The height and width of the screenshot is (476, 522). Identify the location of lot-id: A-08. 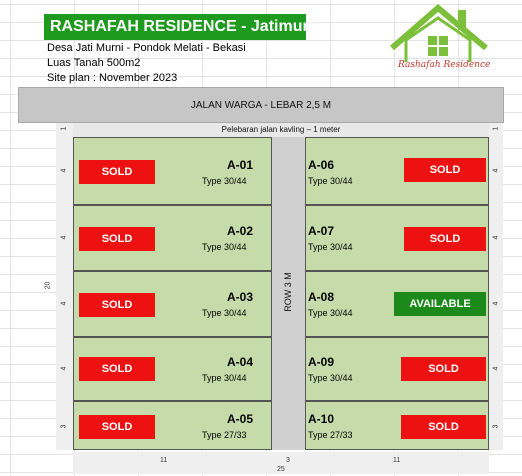
(321, 297).